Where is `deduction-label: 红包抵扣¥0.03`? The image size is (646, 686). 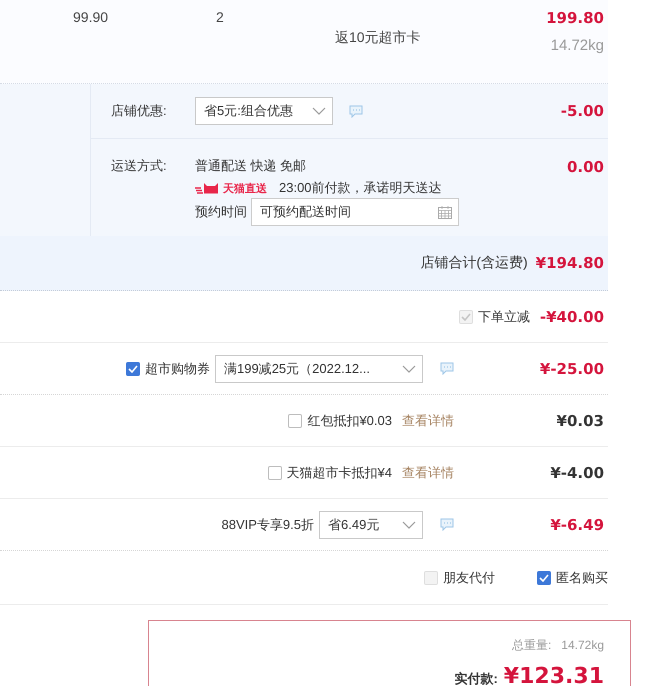 deduction-label: 红包抵扣¥0.03 is located at coordinates (349, 420).